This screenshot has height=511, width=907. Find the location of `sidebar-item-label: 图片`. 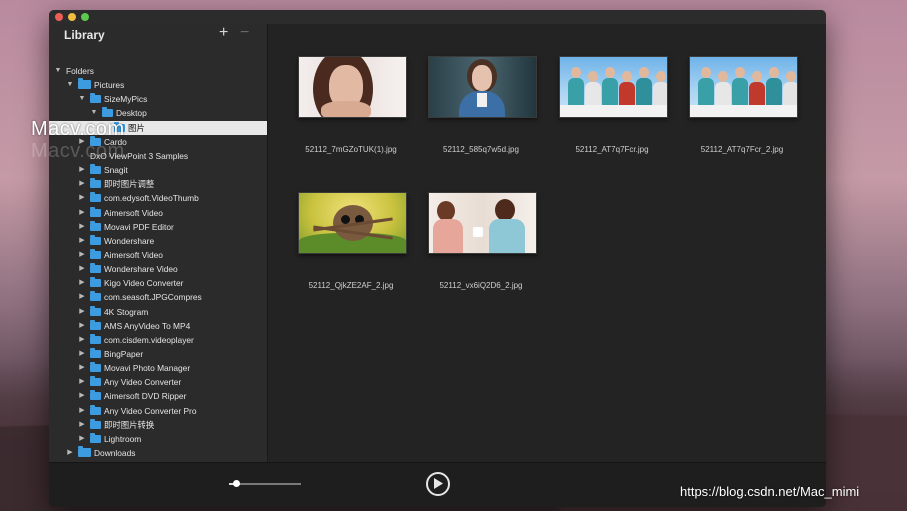

sidebar-item-label: 图片 is located at coordinates (136, 127).